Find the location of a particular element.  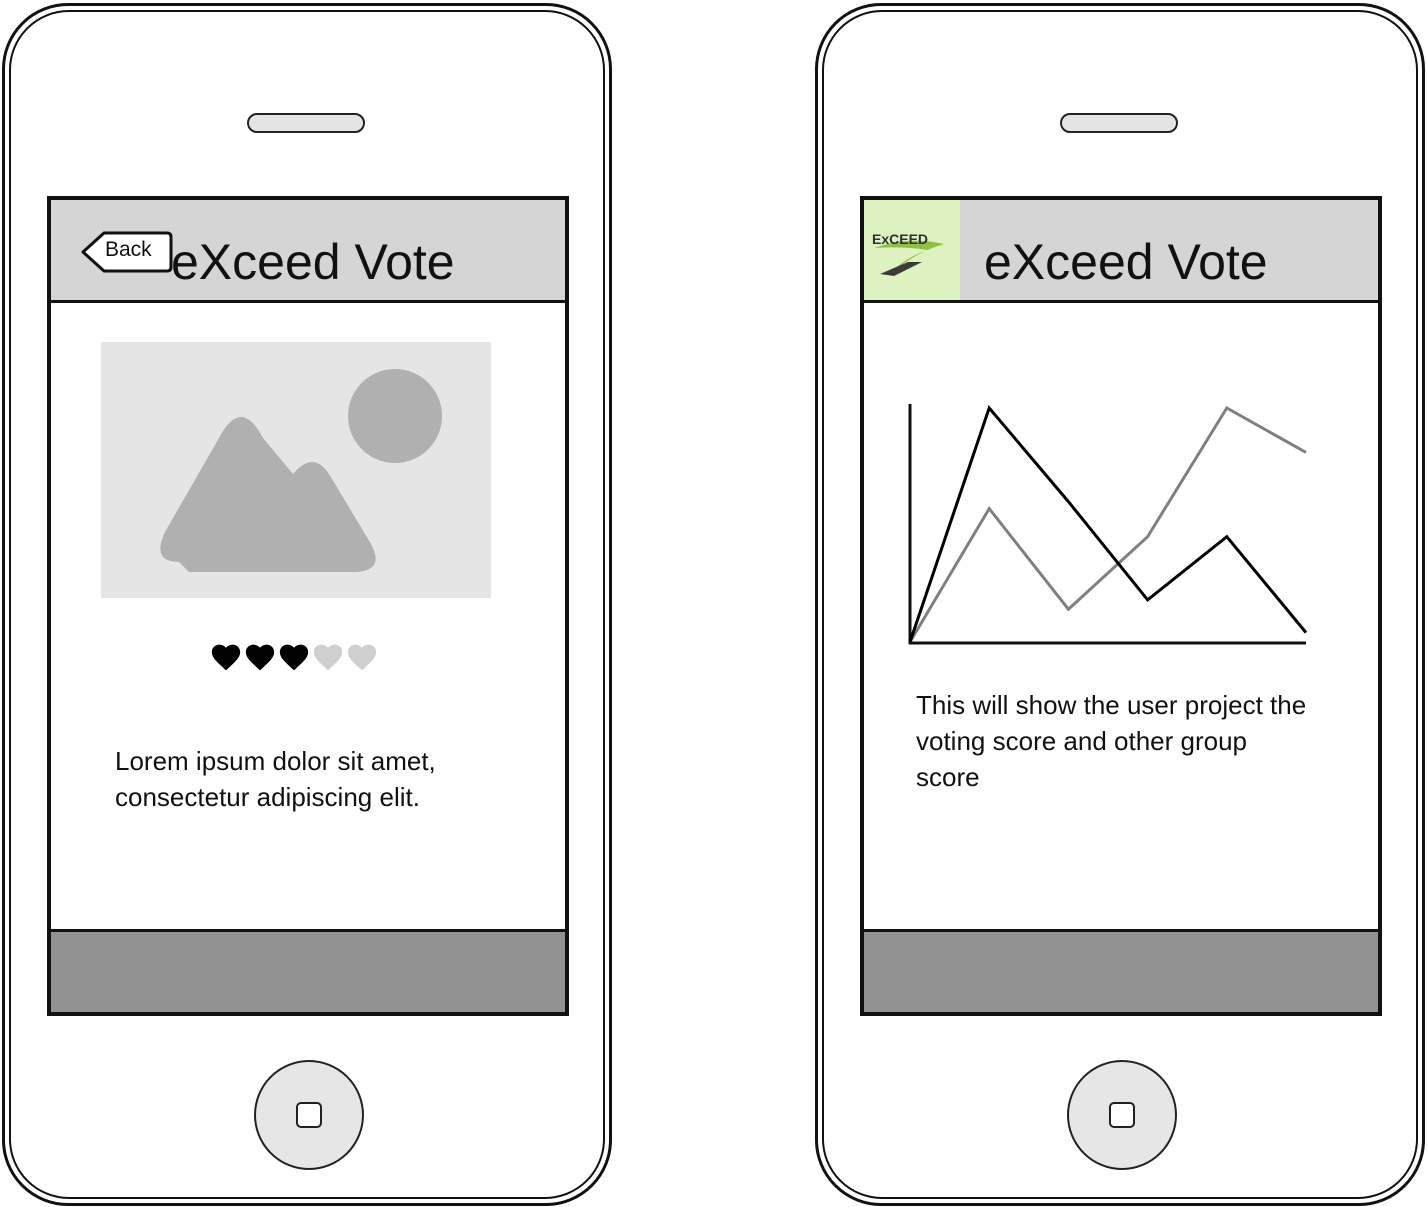

logo-lettering: ExCEED is located at coordinates (900, 239).